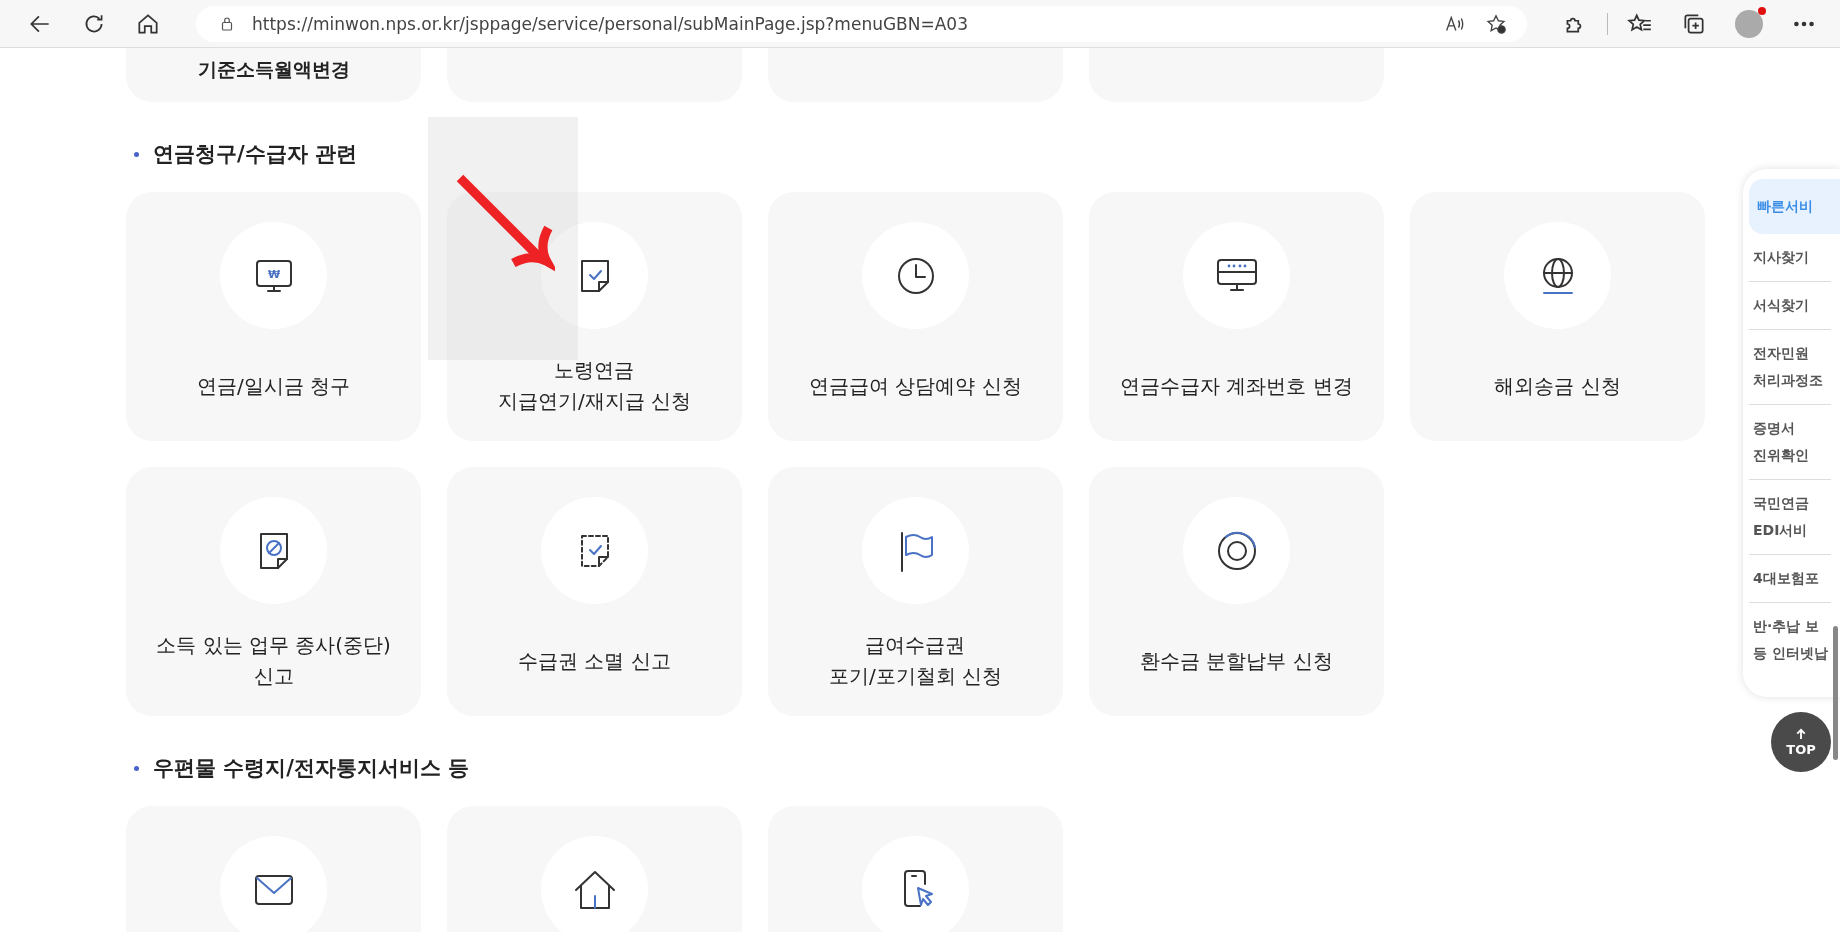 The image size is (1840, 932). Describe the element at coordinates (1790, 367) in the screenshot. I see `quick-menu-item: 전자민원 처리과정조` at that location.